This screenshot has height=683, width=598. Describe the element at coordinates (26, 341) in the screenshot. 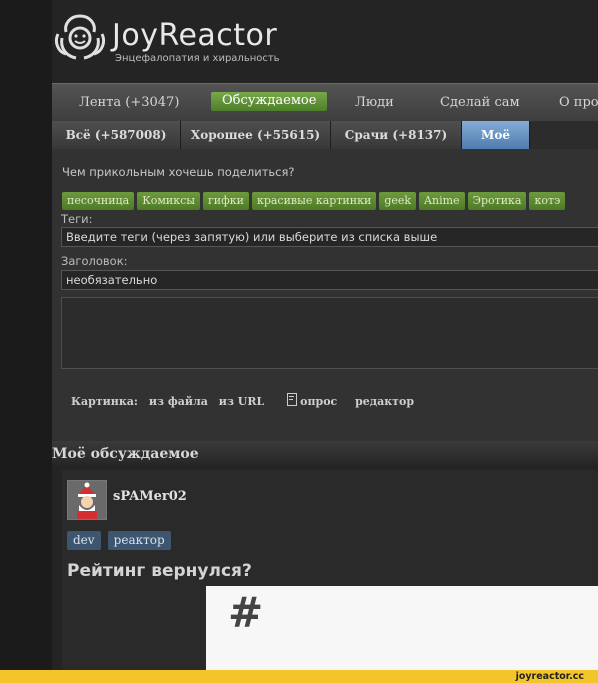

I see `left-margin` at that location.